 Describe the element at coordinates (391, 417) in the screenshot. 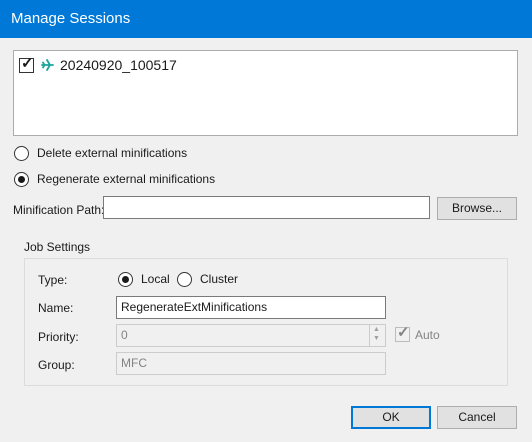

I see `ok-button: OK` at that location.